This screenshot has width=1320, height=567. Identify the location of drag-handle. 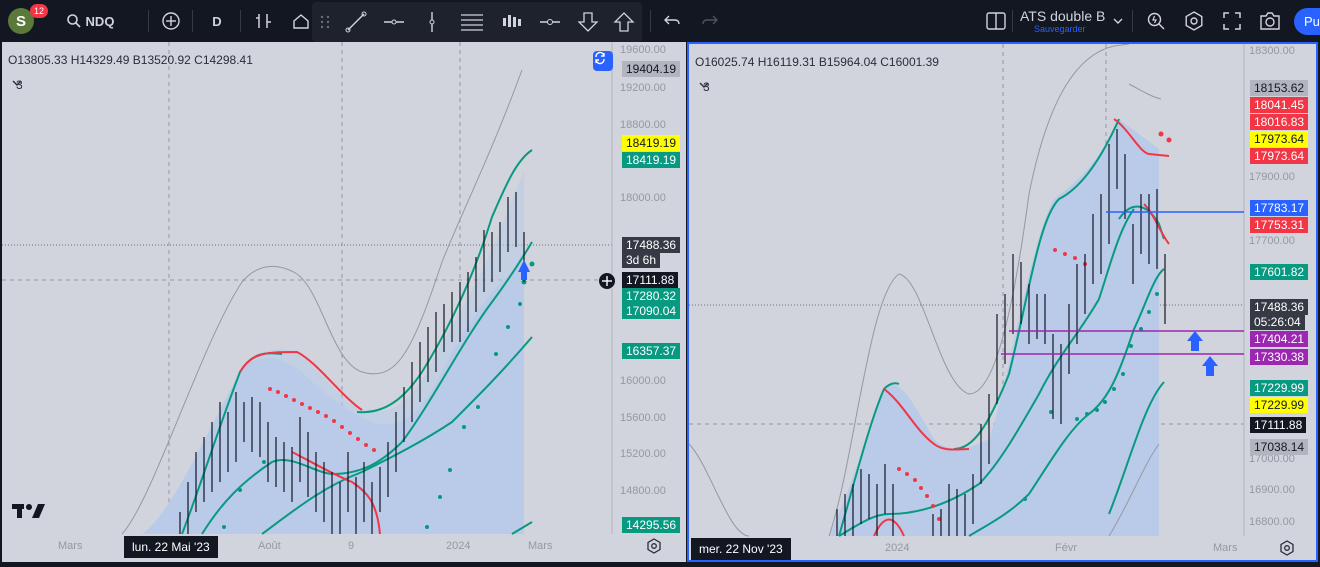
(325, 22).